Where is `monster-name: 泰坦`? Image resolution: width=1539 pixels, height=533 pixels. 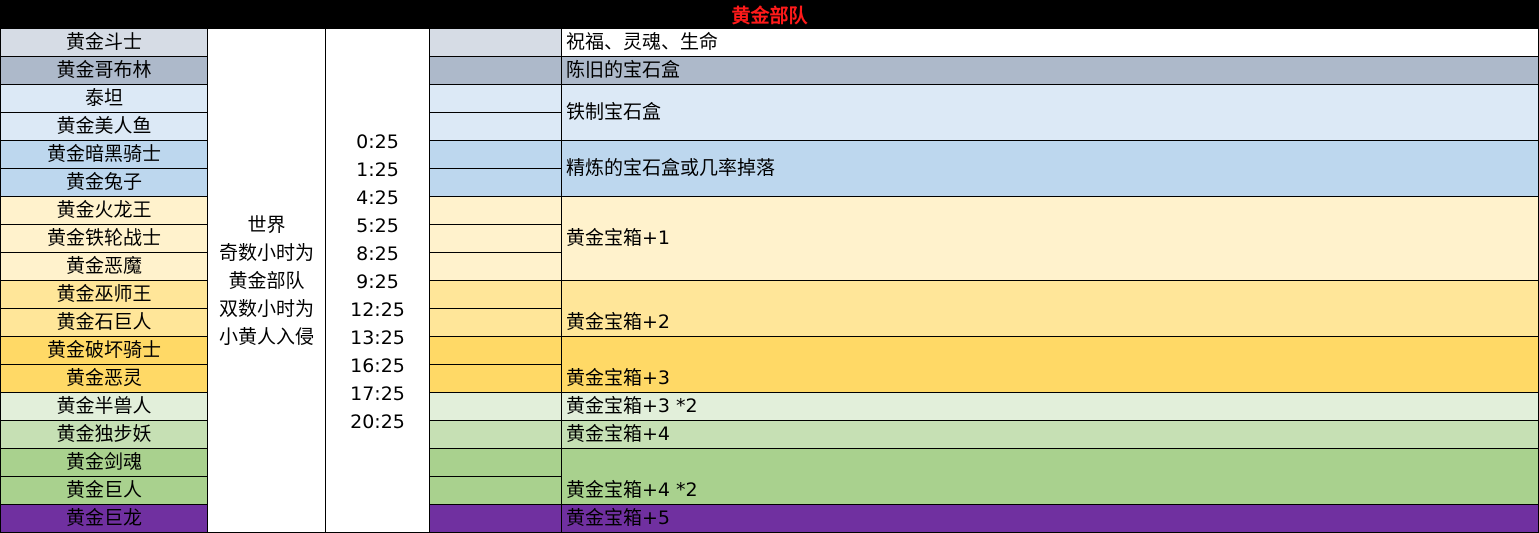 monster-name: 泰坦 is located at coordinates (104, 99).